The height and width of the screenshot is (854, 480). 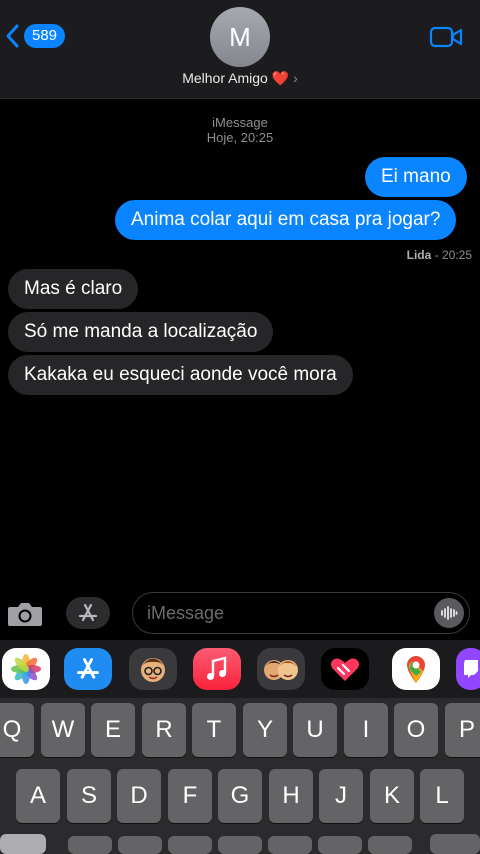 What do you see at coordinates (416, 177) in the screenshot?
I see `message-bubble-outgoing: Ei mano` at bounding box center [416, 177].